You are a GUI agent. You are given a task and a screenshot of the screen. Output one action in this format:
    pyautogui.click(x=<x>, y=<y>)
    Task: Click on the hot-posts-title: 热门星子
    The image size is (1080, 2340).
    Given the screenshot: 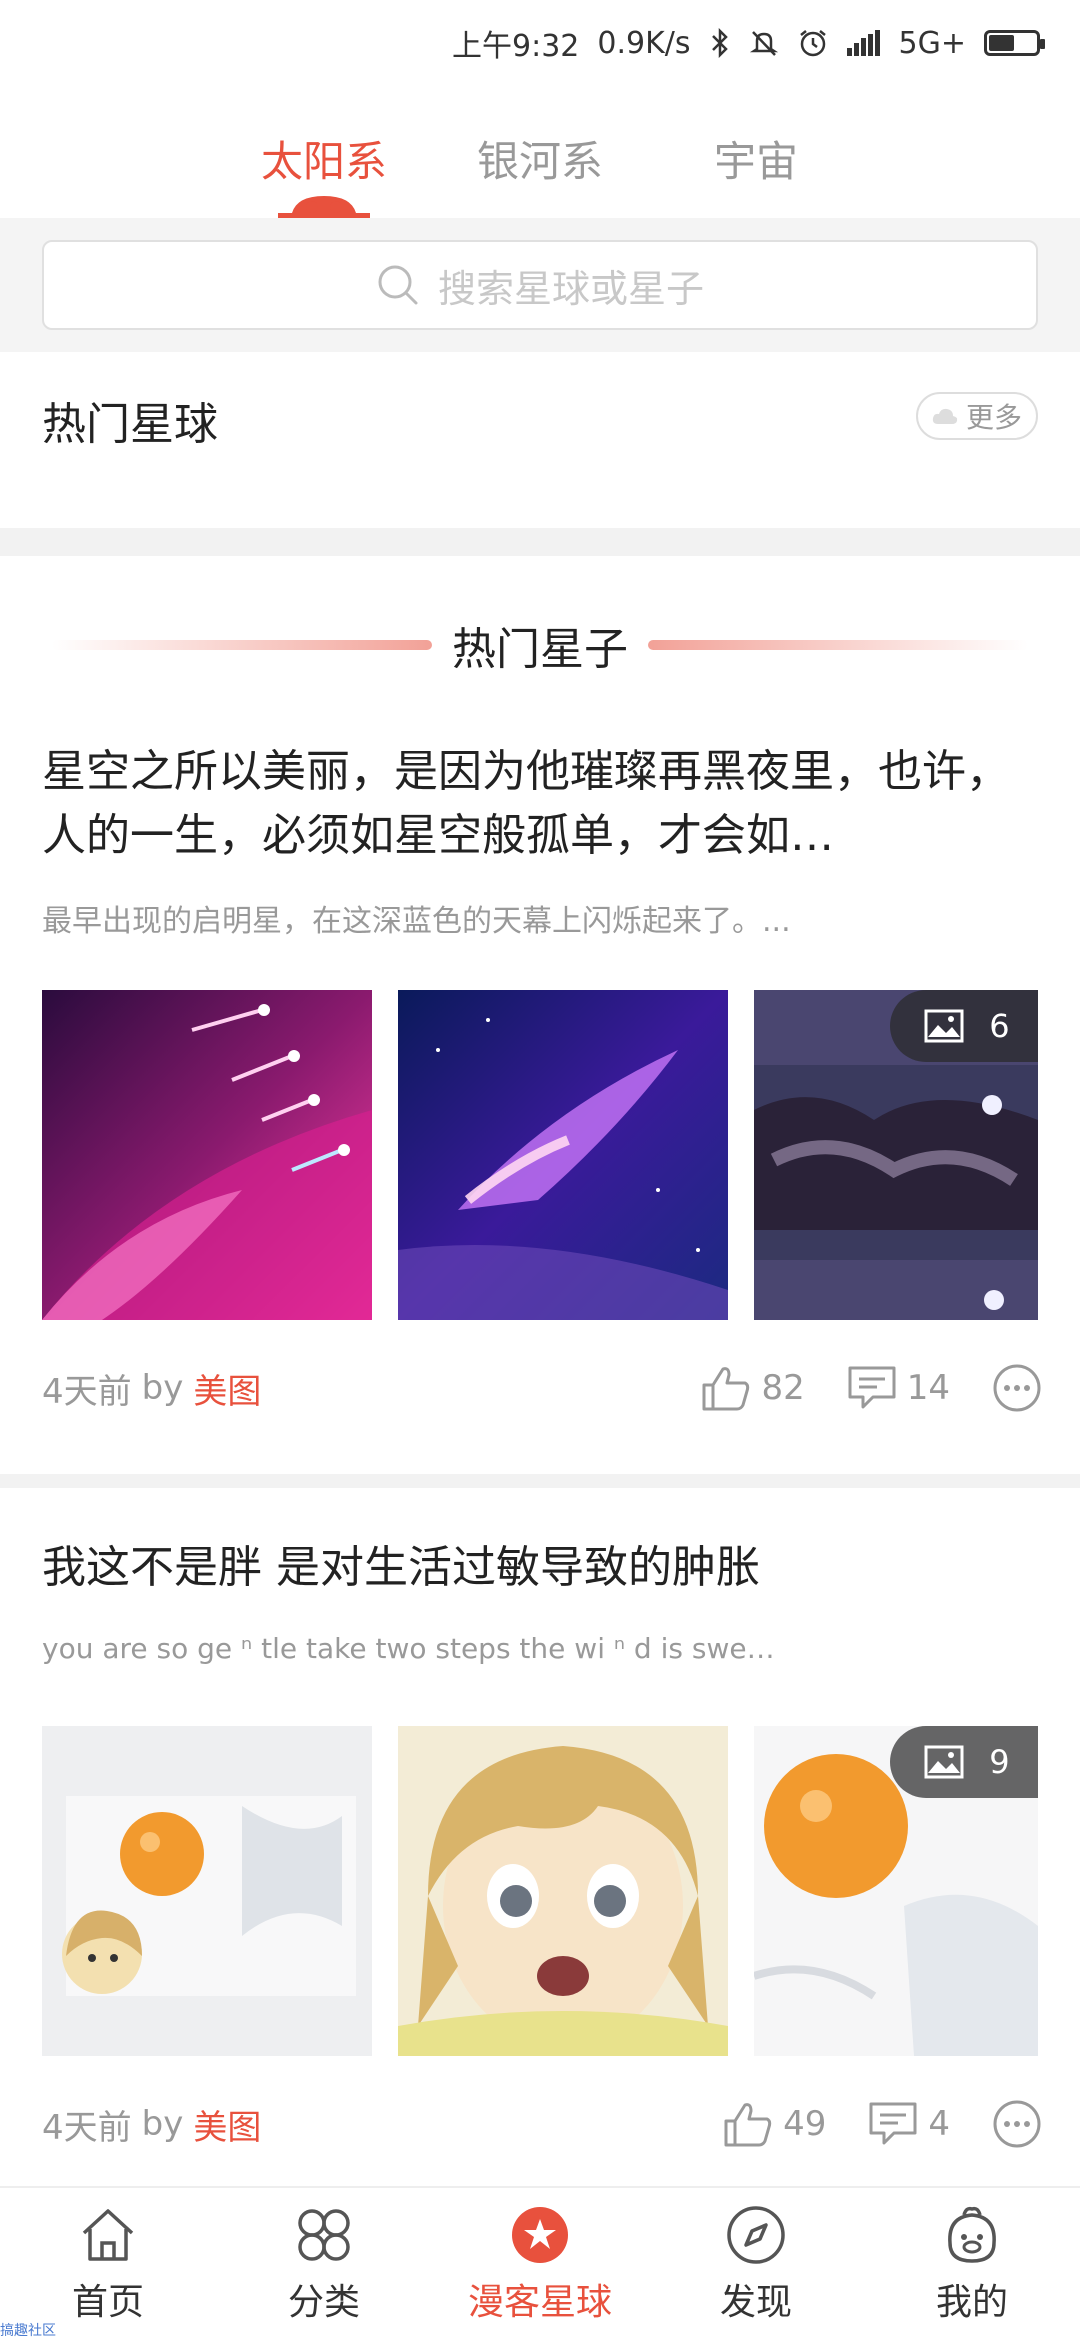 What is the action you would take?
    pyautogui.click(x=540, y=649)
    